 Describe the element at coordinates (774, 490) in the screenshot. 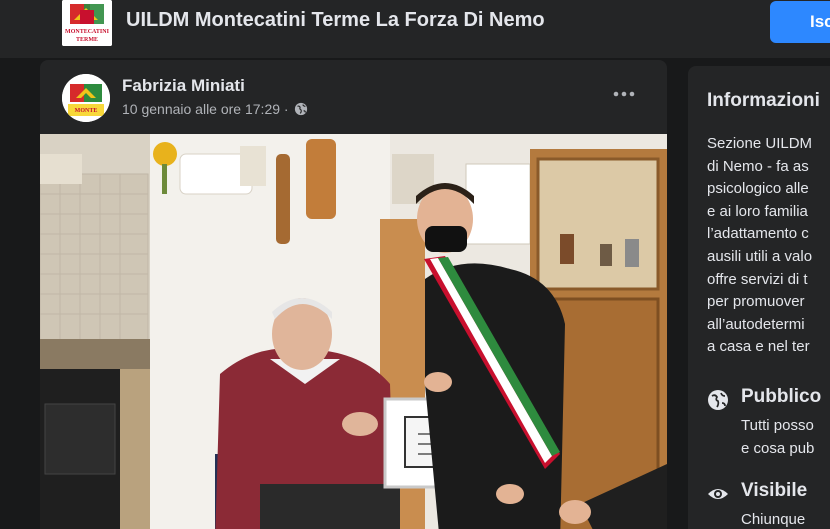

I see `privacy-visible-title: Visibile` at that location.